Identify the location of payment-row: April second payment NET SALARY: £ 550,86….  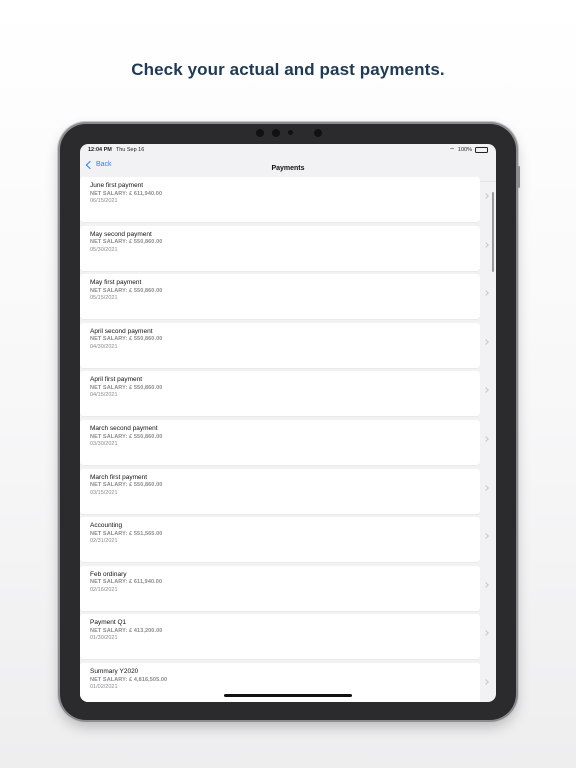
(284, 345).